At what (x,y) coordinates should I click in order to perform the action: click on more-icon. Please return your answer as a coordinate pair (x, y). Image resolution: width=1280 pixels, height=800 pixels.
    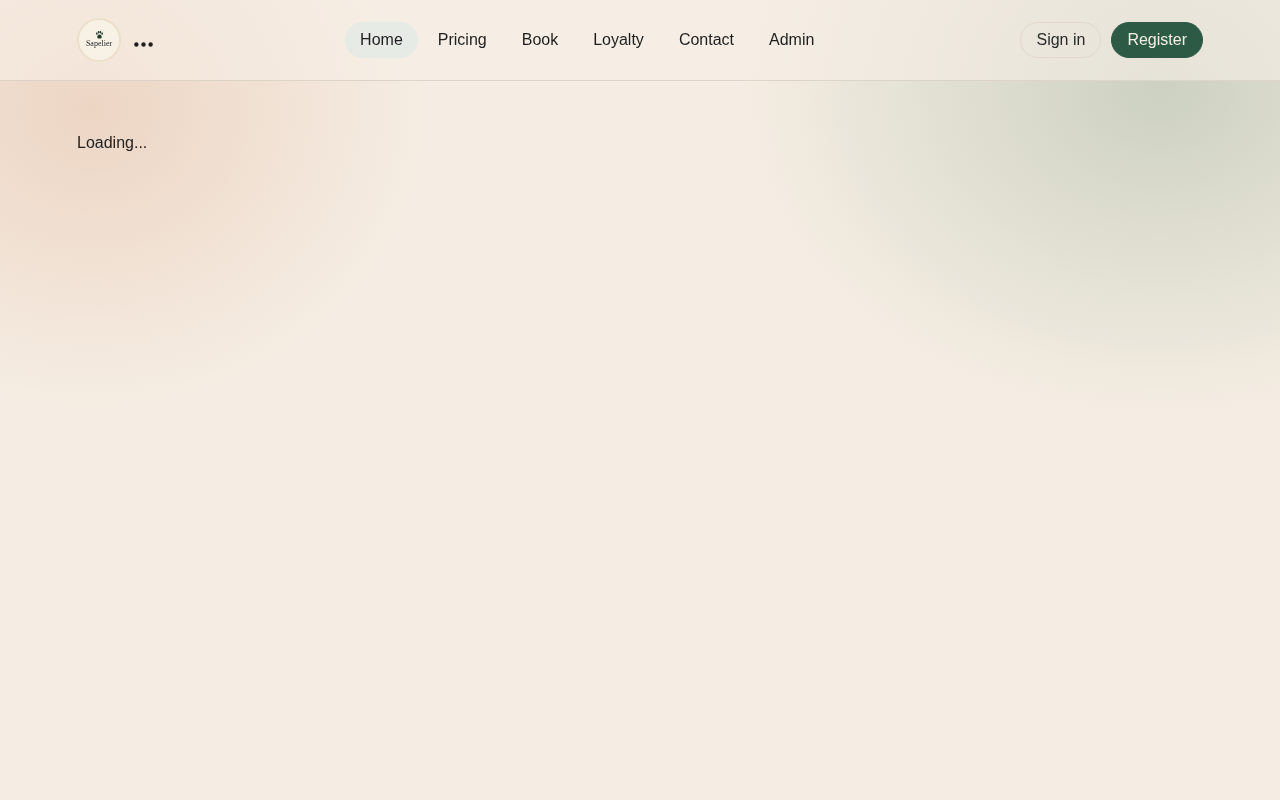
    Looking at the image, I should click on (143, 44).